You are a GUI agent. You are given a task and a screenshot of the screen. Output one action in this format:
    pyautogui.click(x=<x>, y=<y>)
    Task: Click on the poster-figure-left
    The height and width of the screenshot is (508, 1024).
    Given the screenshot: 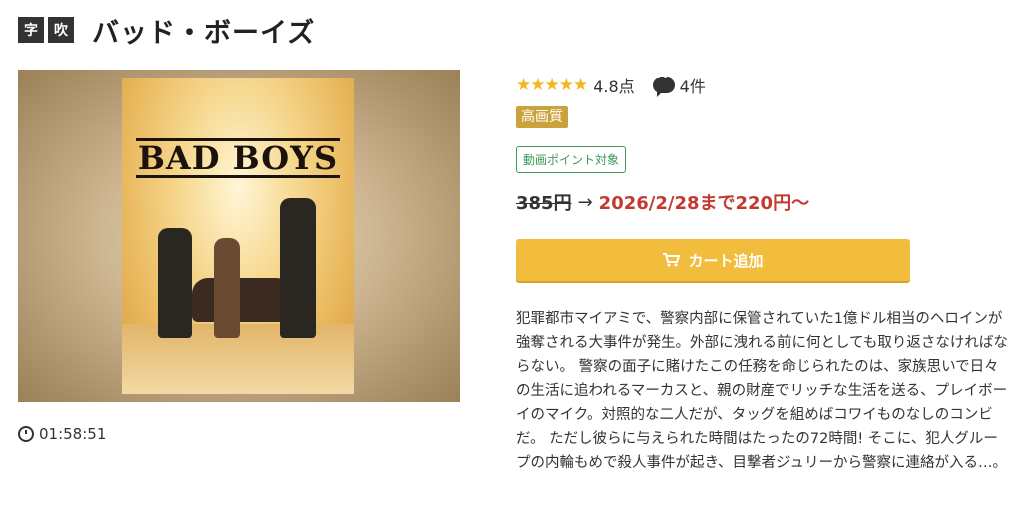 What is the action you would take?
    pyautogui.click(x=175, y=283)
    